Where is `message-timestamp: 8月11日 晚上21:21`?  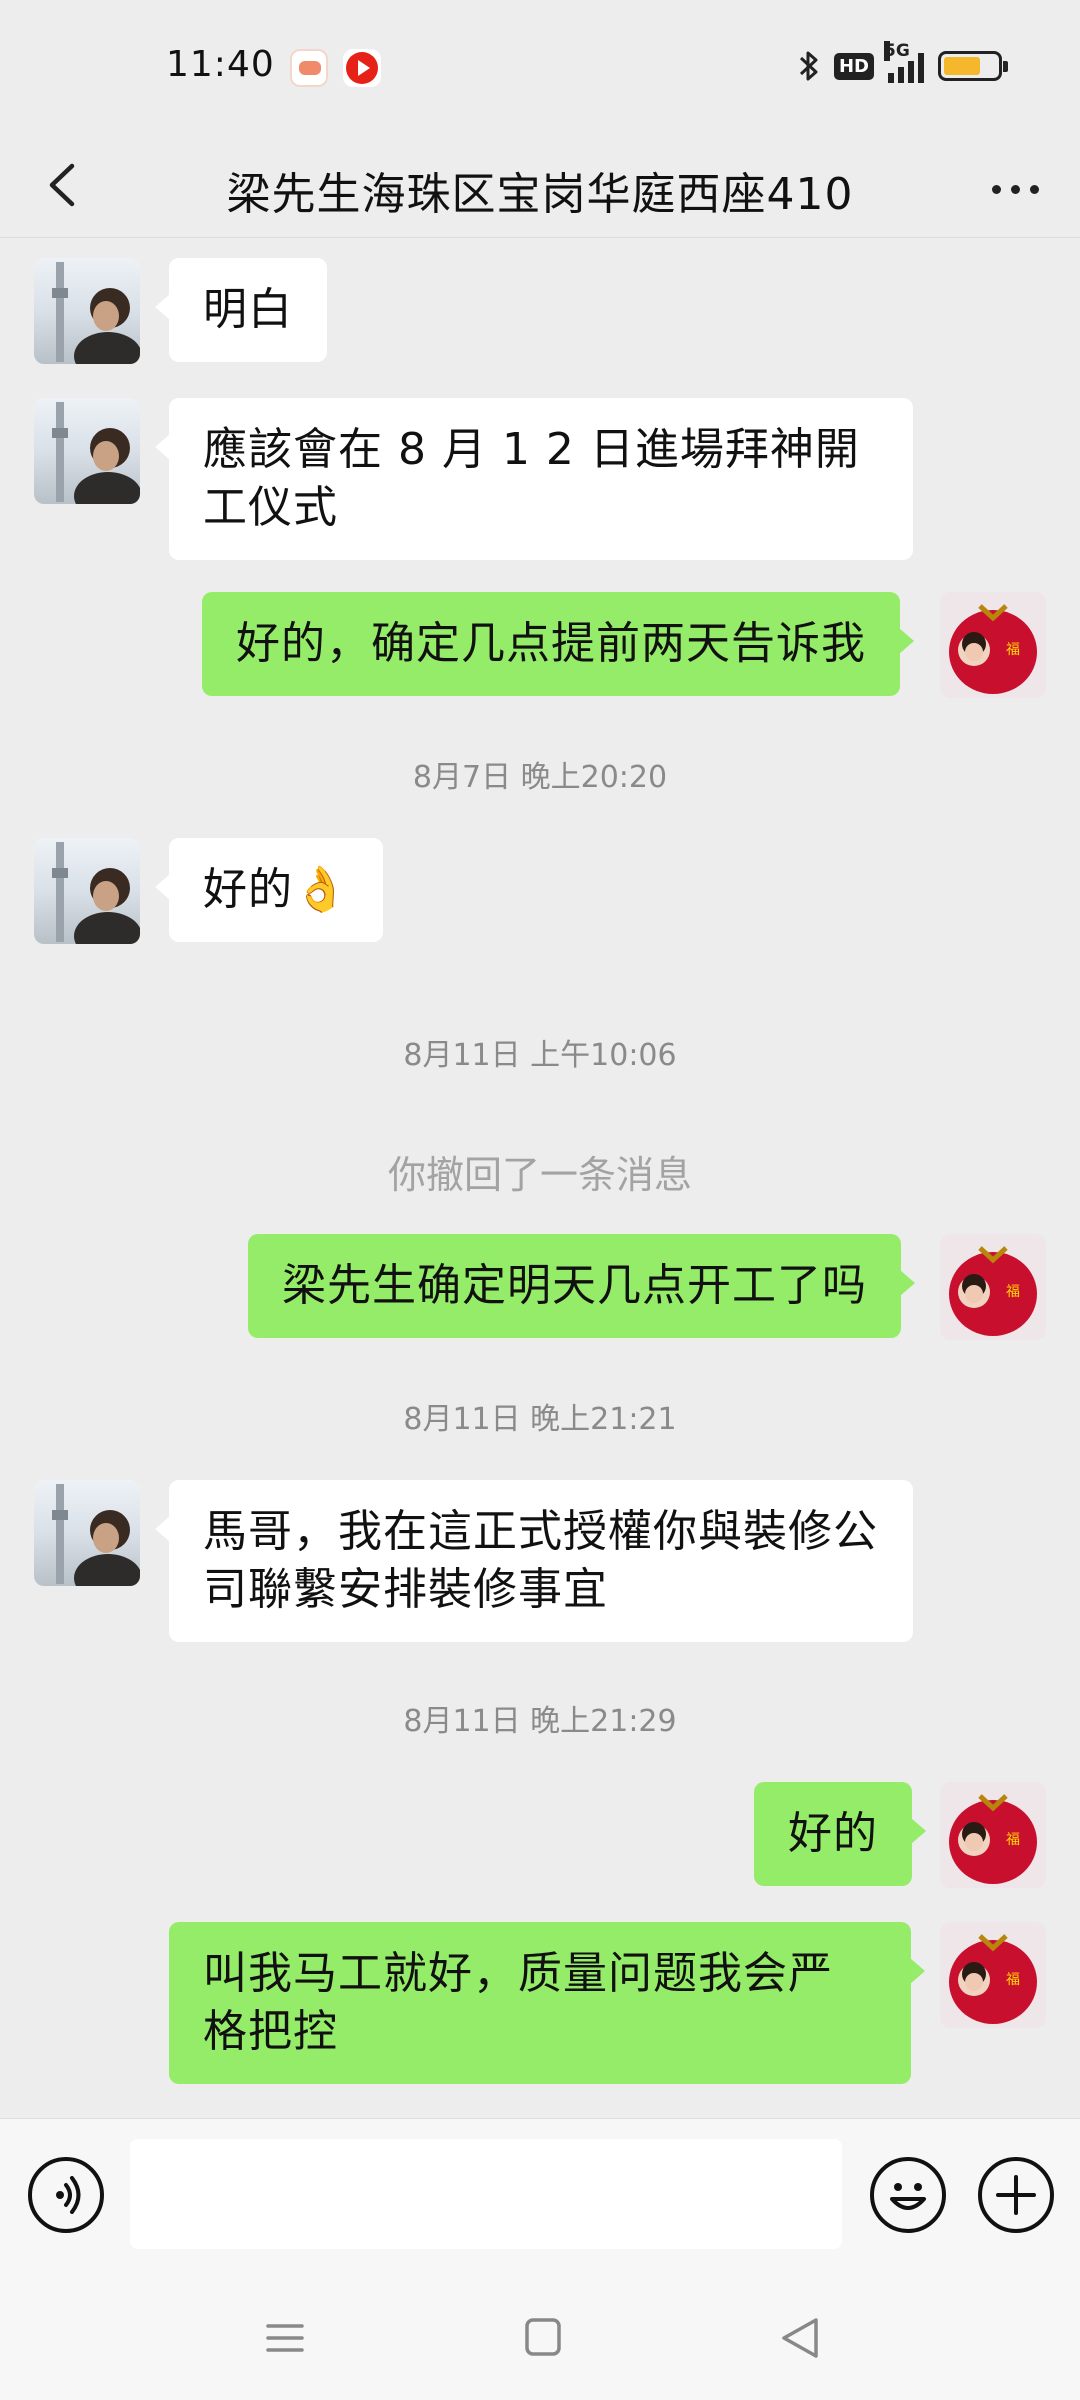 message-timestamp: 8月11日 晚上21:21 is located at coordinates (540, 1419).